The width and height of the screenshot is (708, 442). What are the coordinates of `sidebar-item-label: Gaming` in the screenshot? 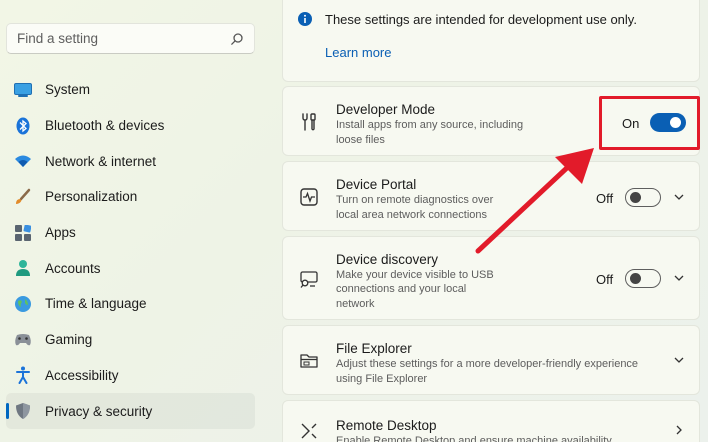 It's located at (69, 340).